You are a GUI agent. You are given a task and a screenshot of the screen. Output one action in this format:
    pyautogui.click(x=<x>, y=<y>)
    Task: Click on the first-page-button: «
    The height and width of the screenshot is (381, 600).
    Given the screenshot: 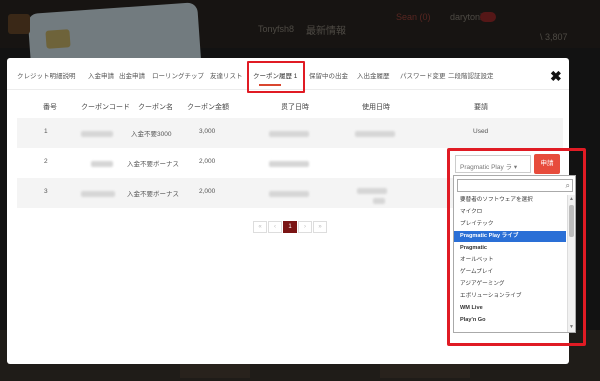 What is the action you would take?
    pyautogui.click(x=260, y=227)
    